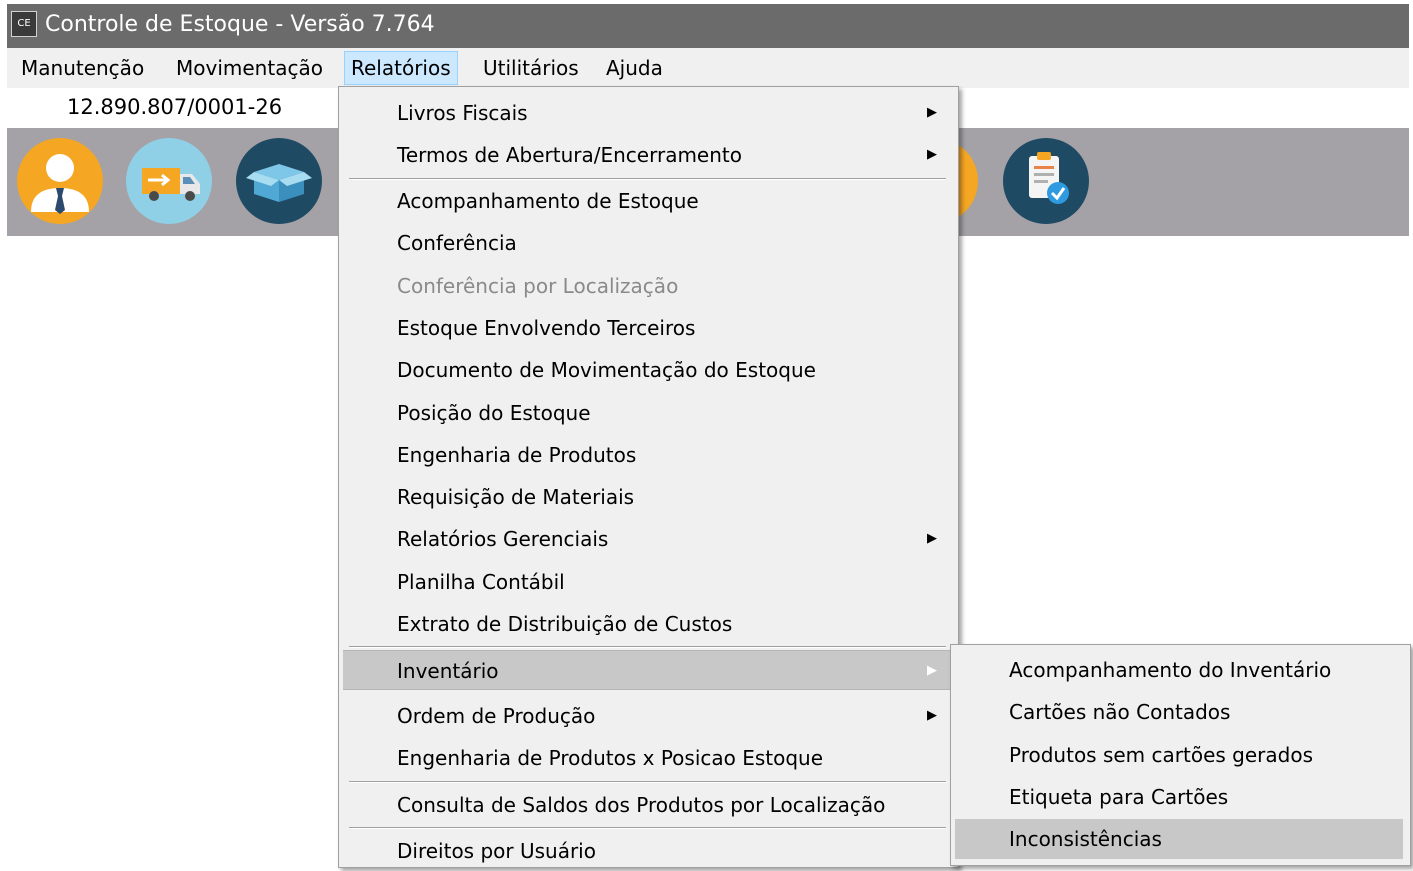 This screenshot has width=1413, height=871. I want to click on menu-item-label: Livros Fiscais, so click(462, 113).